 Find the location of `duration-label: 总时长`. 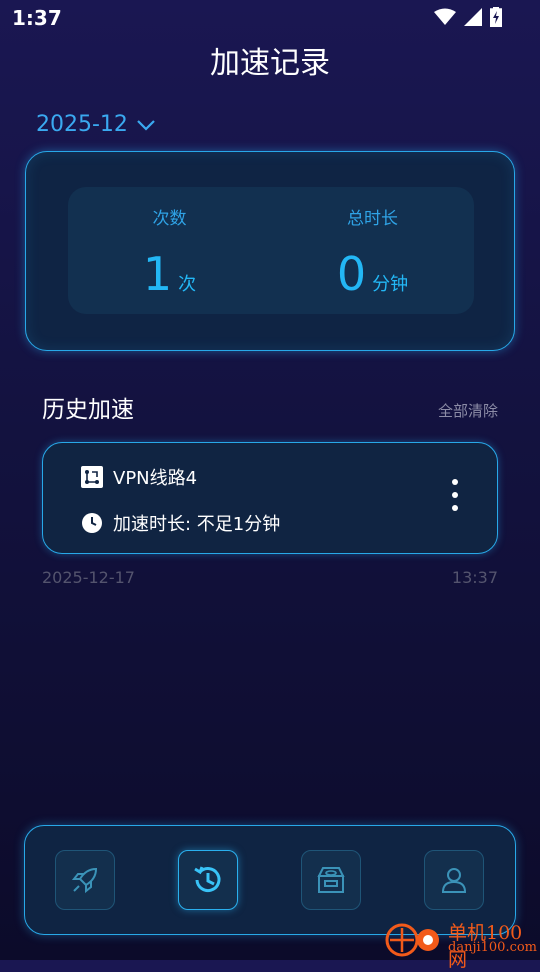

duration-label: 总时长 is located at coordinates (372, 219).